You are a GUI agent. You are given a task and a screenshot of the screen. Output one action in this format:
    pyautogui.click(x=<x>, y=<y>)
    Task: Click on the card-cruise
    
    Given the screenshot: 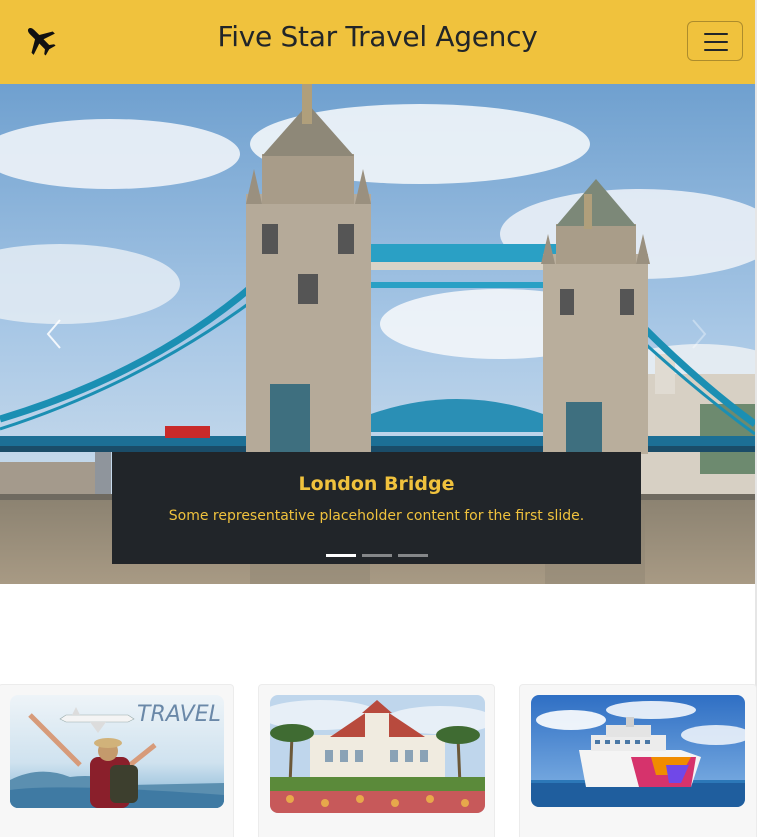 What is the action you would take?
    pyautogui.click(x=638, y=760)
    